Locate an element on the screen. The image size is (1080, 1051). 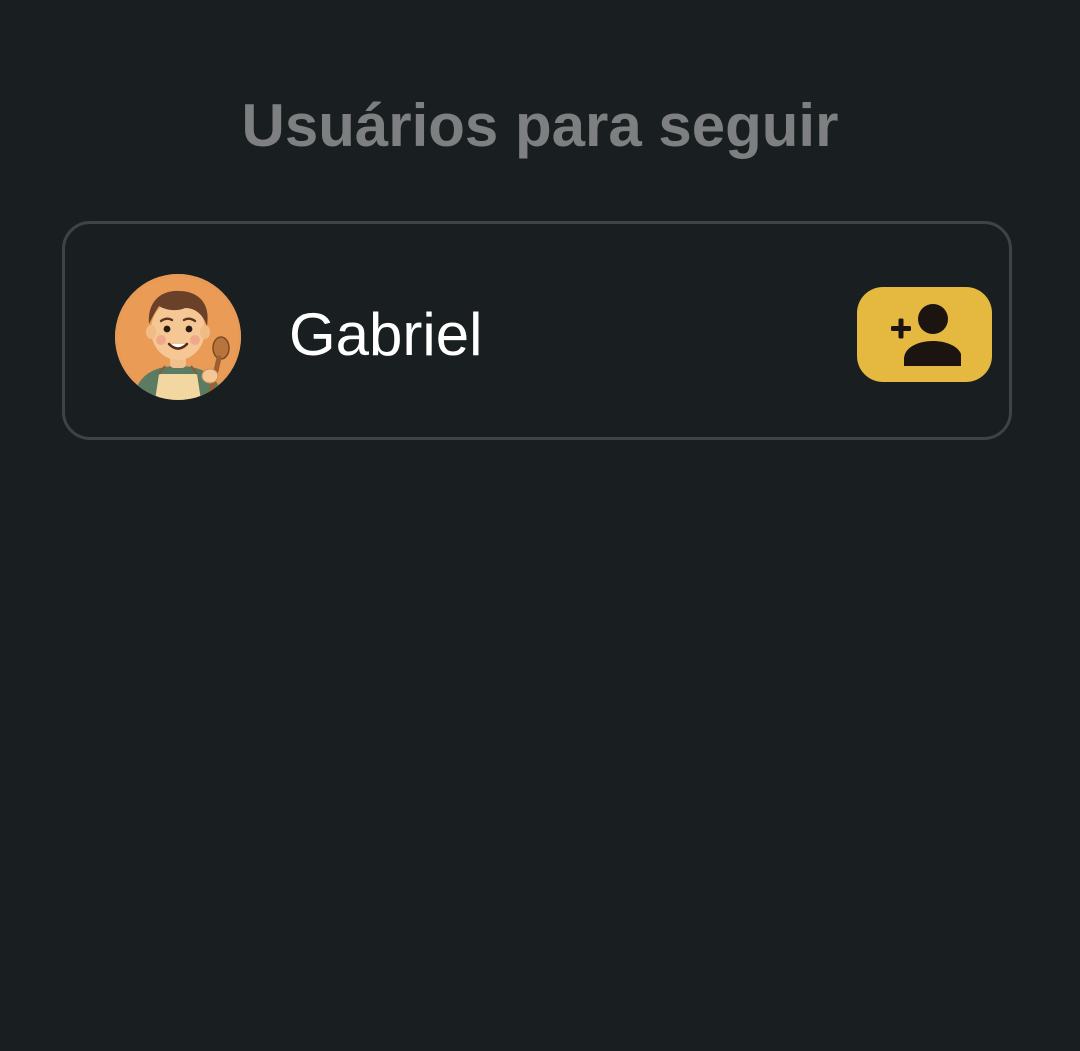
user-avatar is located at coordinates (178, 337).